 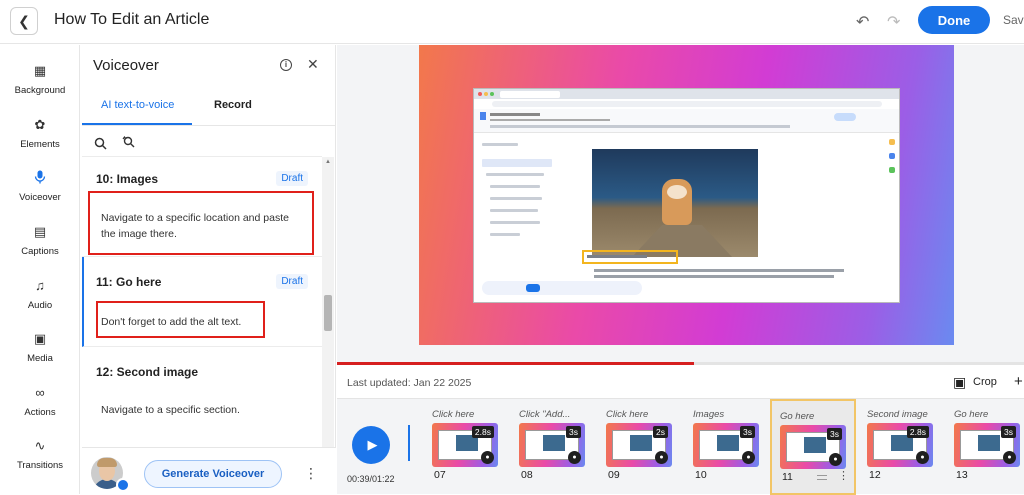 What do you see at coordinates (512, 22) in the screenshot?
I see `top-bar: ❮ How To Edit an Article ↶ ↷ Done Save` at bounding box center [512, 22].